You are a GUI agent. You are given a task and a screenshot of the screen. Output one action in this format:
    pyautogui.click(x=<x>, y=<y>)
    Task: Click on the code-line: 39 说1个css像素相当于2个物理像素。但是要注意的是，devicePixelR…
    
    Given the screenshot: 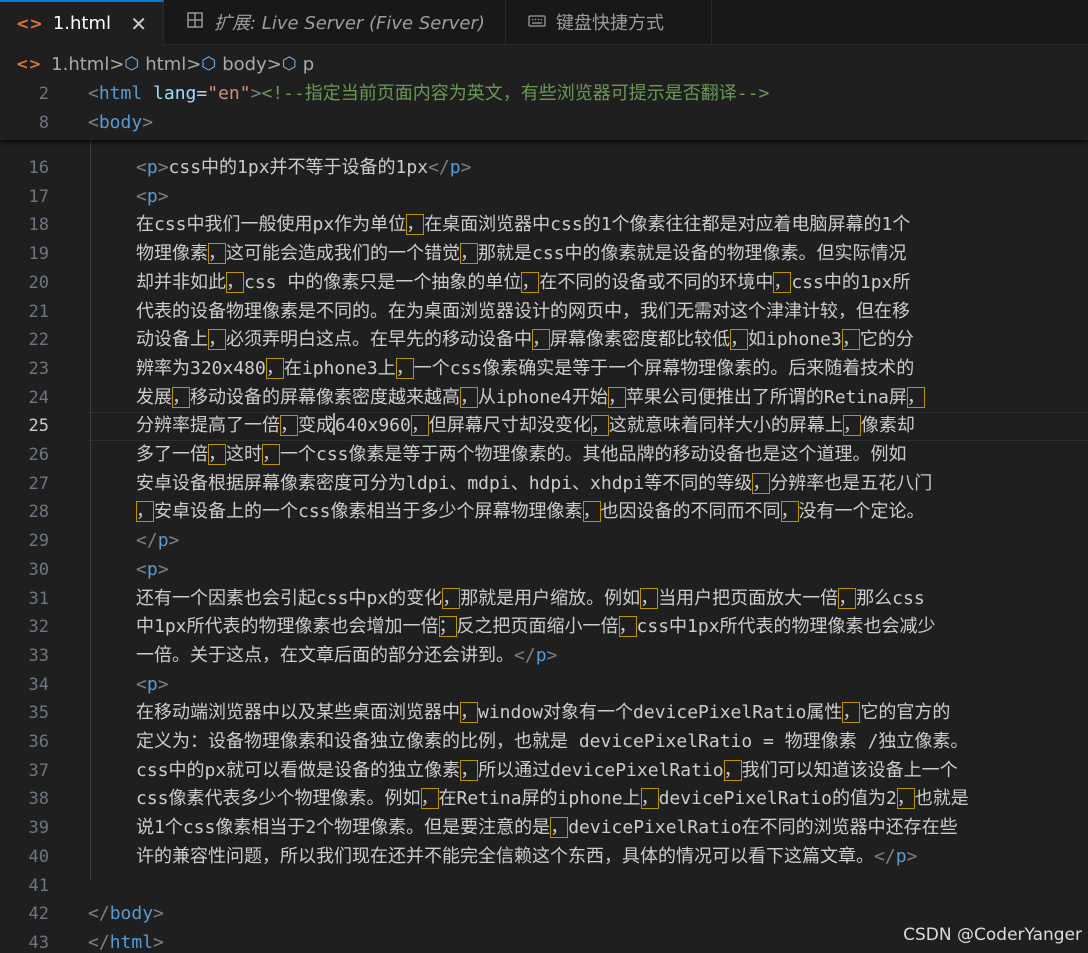 What is the action you would take?
    pyautogui.click(x=544, y=828)
    